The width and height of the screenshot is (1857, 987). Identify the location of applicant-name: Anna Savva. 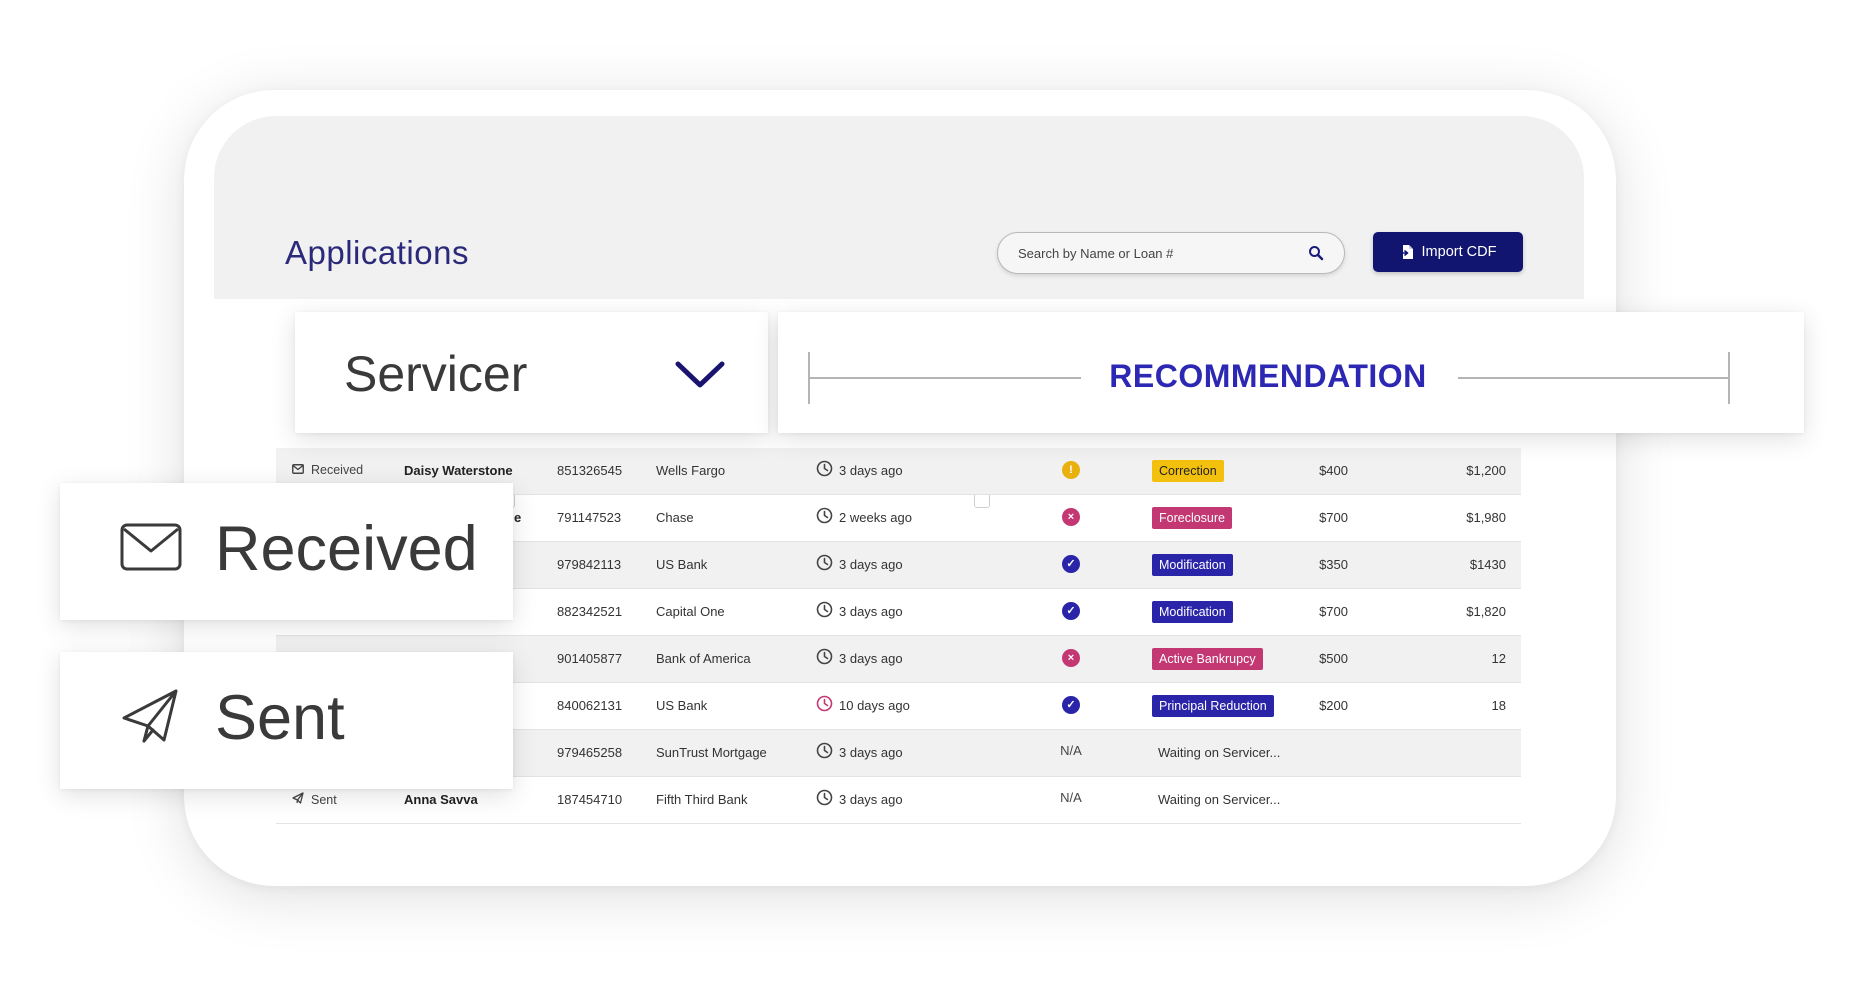
(441, 799).